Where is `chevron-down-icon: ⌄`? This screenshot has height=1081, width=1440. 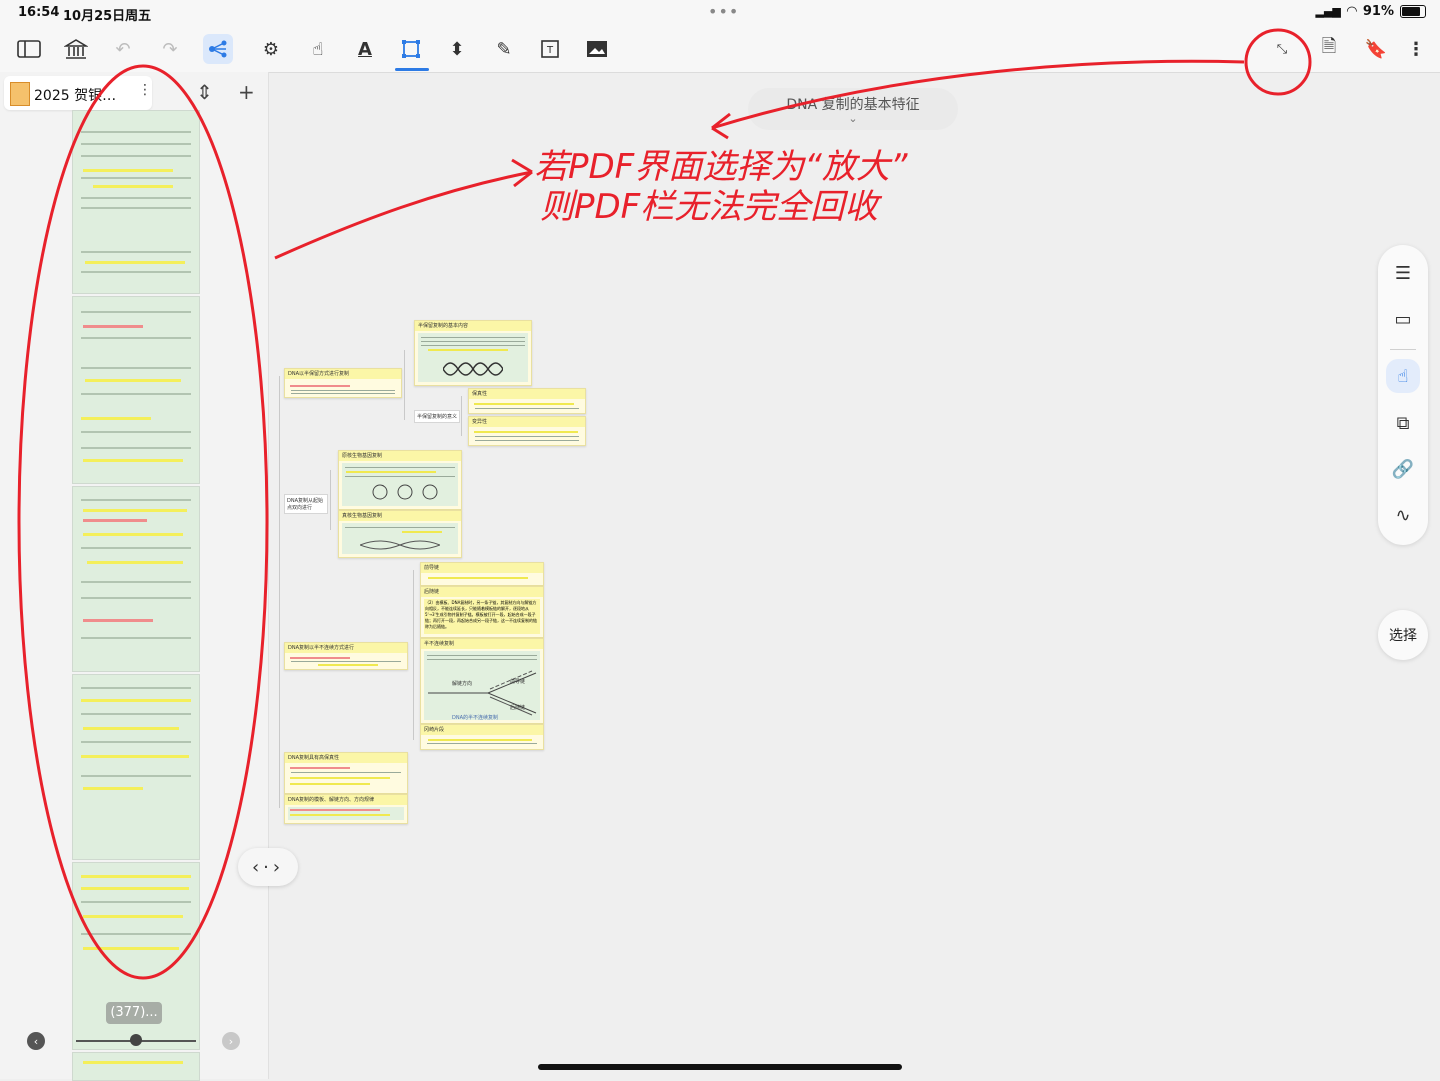 chevron-down-icon: ⌄ is located at coordinates (853, 118).